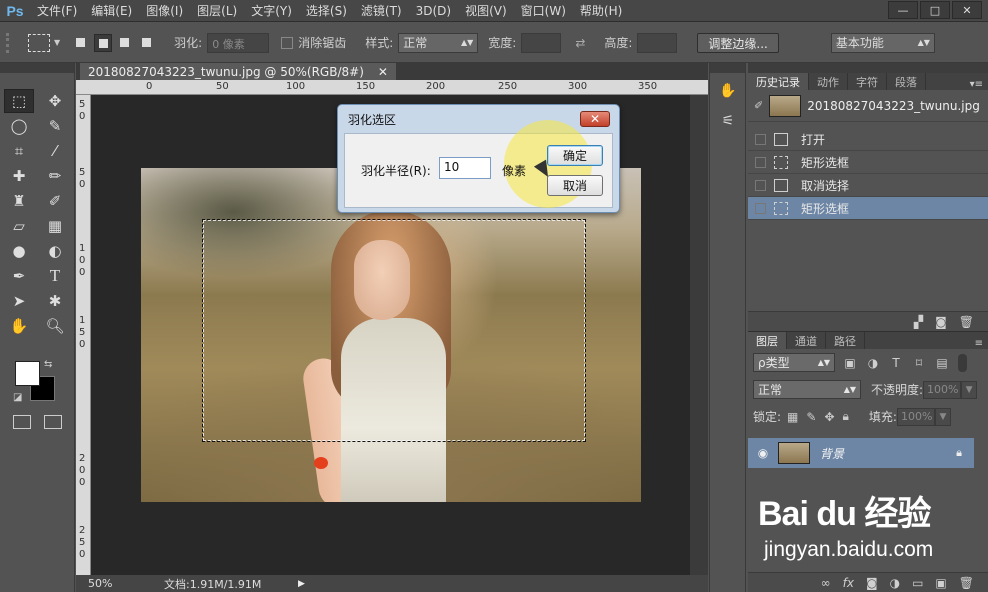  Describe the element at coordinates (906, 81) in the screenshot. I see `tab-paragraph: 段落` at that location.